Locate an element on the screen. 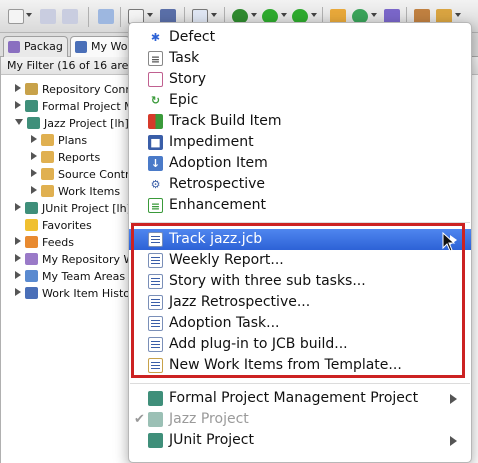 The image size is (478, 463). tree-item: Favorites is located at coordinates (53, 225).